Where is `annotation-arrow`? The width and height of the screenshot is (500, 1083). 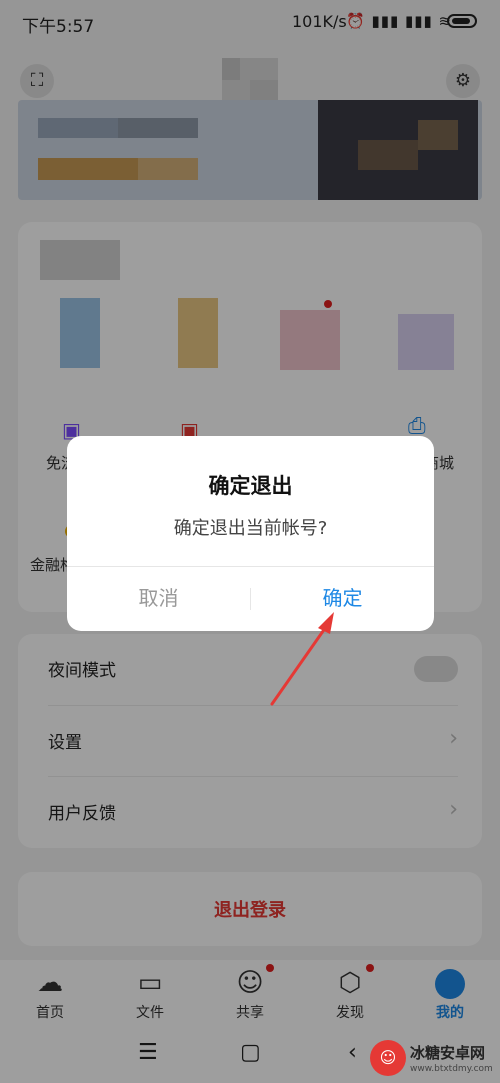 annotation-arrow is located at coordinates (302, 659).